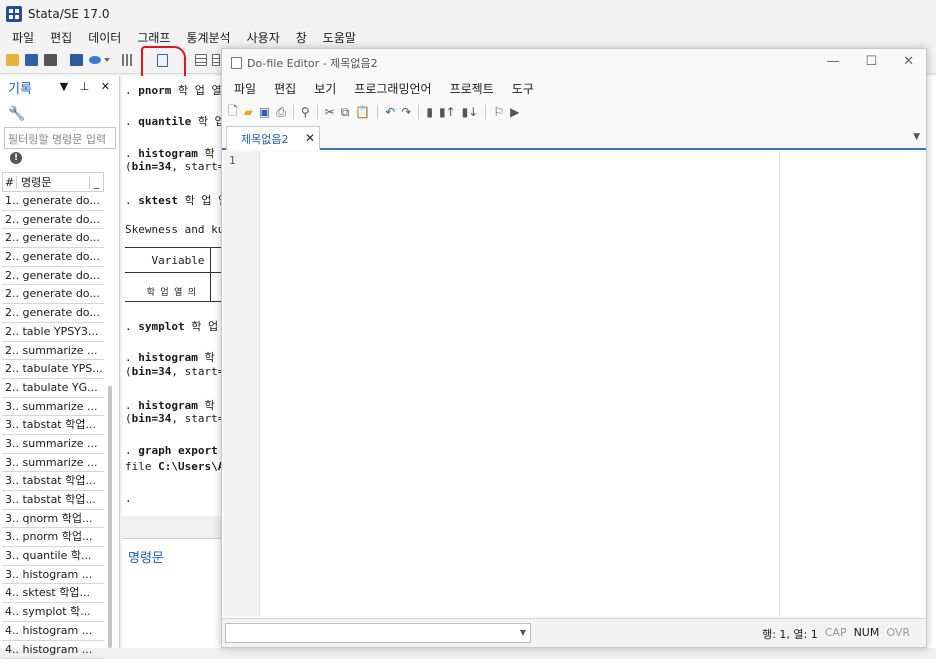  I want to click on open-folder-icon: ▰, so click(248, 112).